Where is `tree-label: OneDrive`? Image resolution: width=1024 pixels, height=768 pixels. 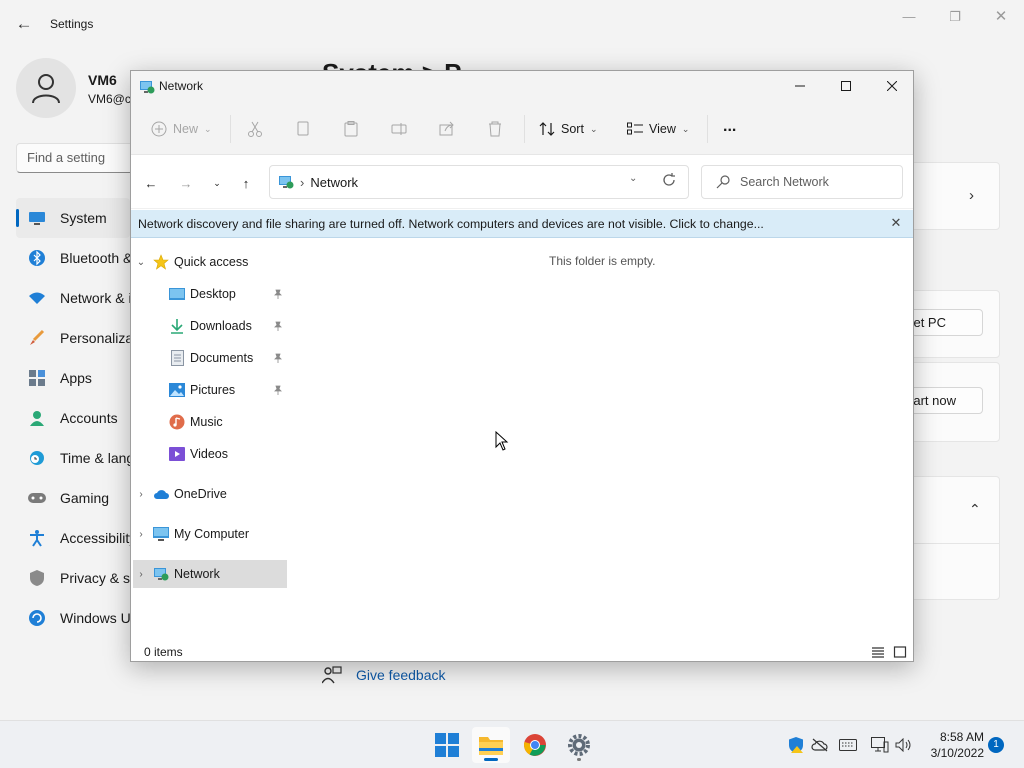 tree-label: OneDrive is located at coordinates (200, 494).